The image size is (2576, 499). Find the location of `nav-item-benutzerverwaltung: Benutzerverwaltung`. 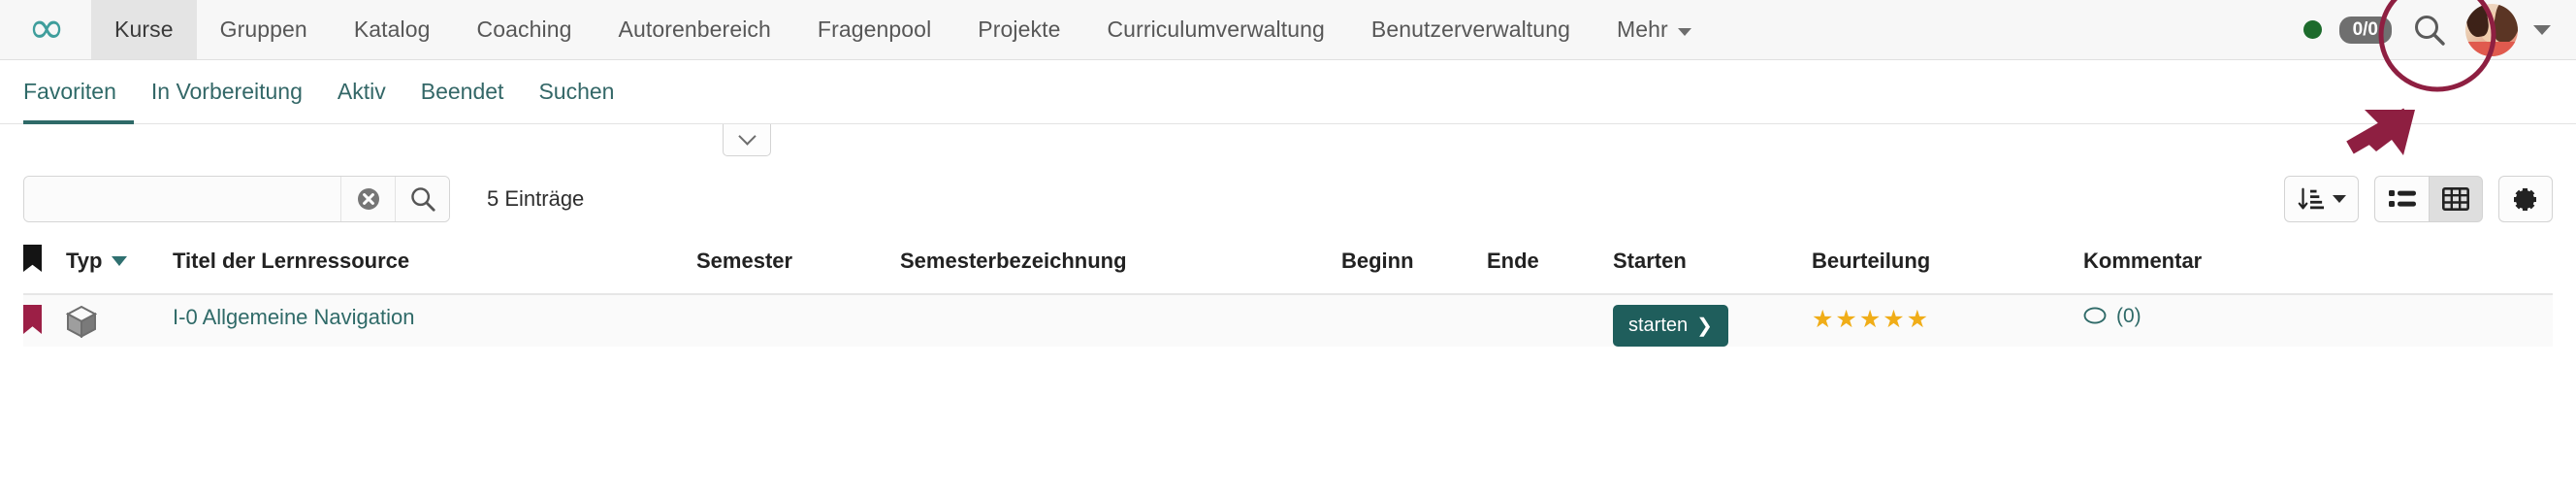

nav-item-benutzerverwaltung: Benutzerverwaltung is located at coordinates (1471, 29).